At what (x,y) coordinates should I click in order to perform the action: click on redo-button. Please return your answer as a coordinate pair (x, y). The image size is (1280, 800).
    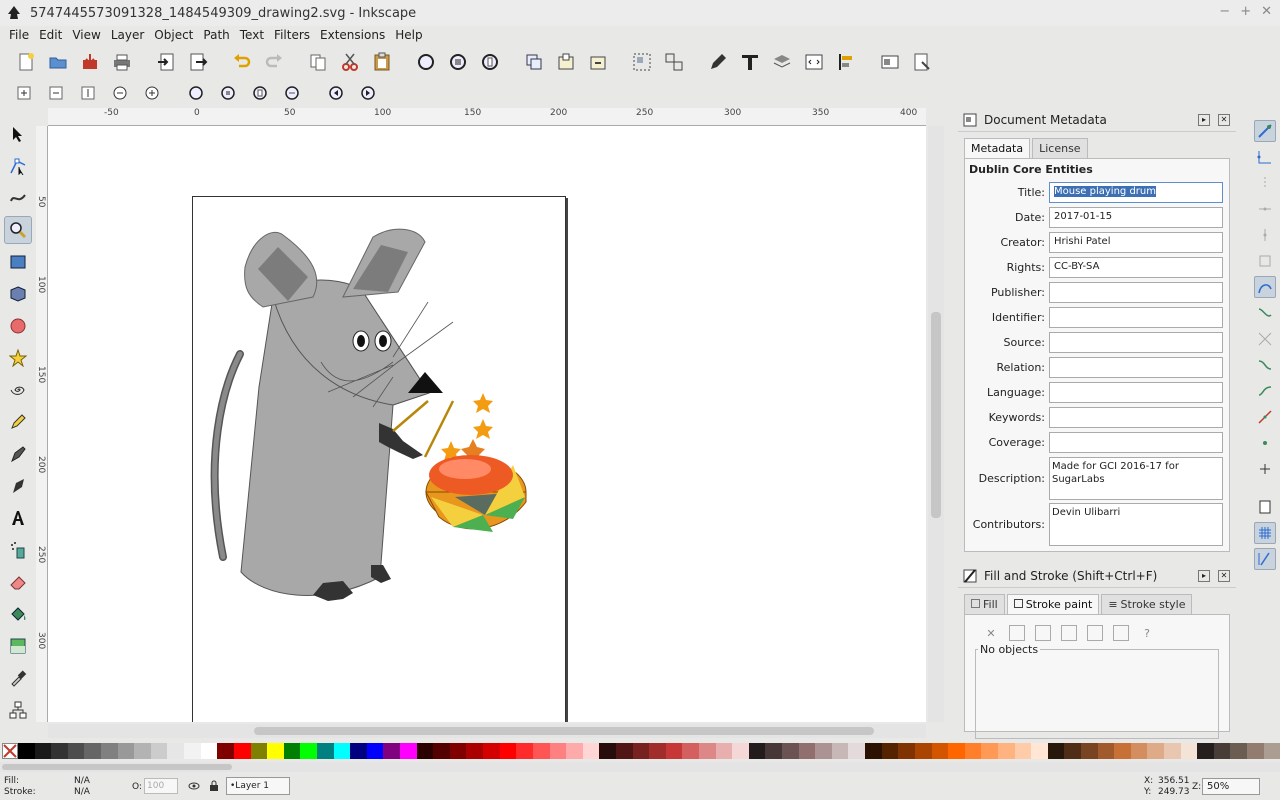
    Looking at the image, I should click on (274, 62).